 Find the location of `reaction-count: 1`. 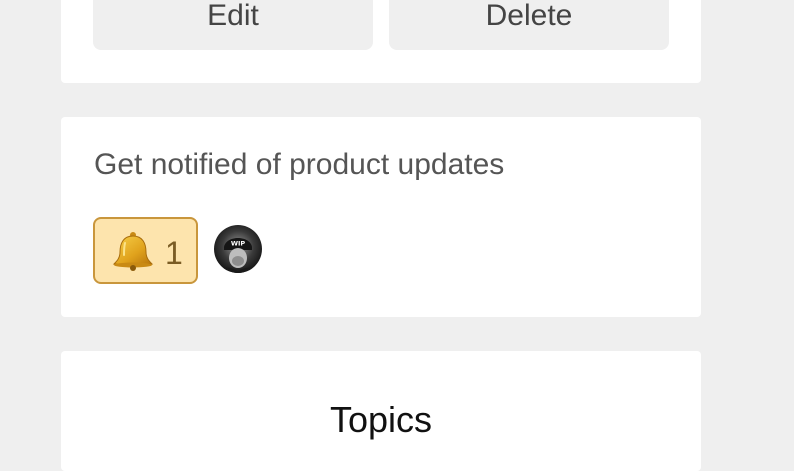

reaction-count: 1 is located at coordinates (174, 253).